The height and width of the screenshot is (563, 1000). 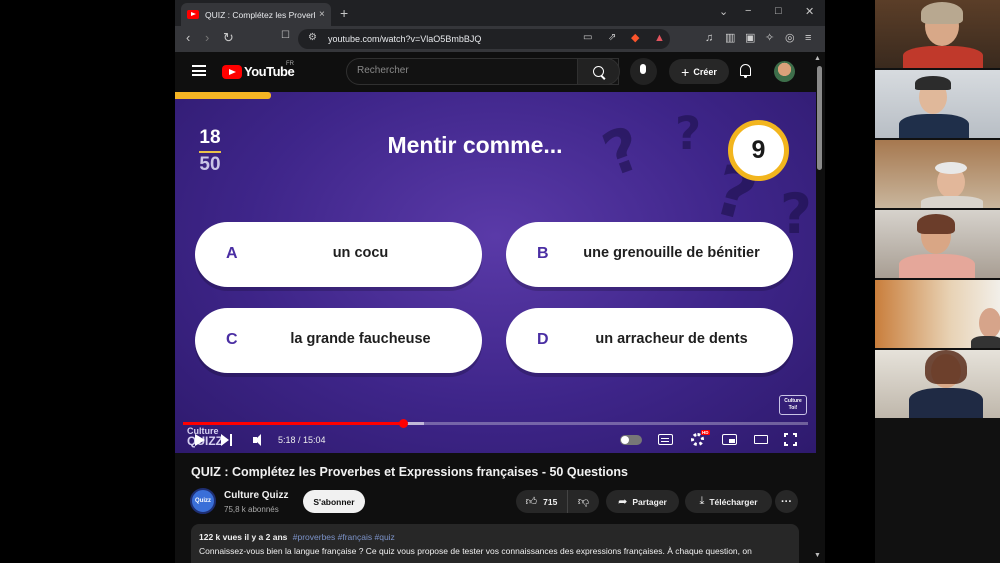 I want to click on notifications-bell-icon, so click(x=745, y=71).